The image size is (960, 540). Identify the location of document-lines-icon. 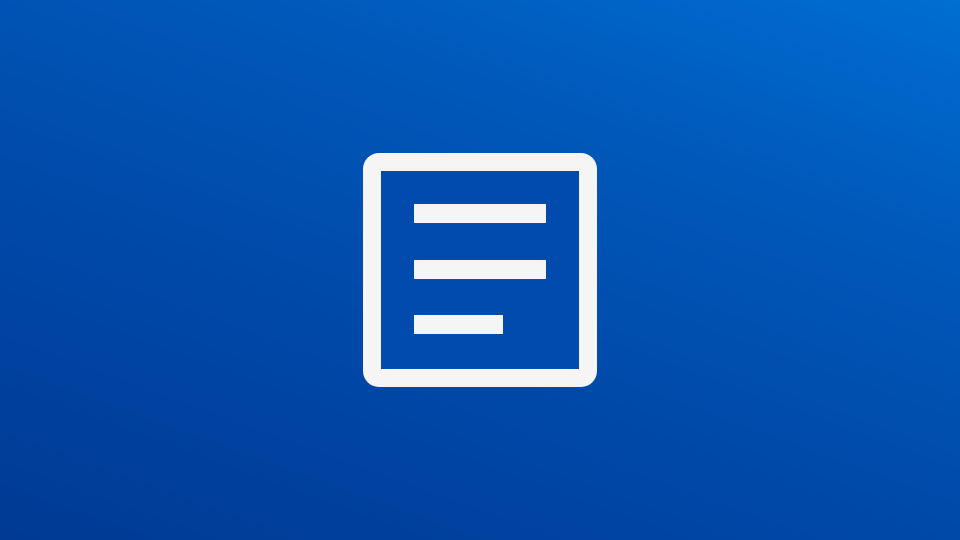
(480, 270).